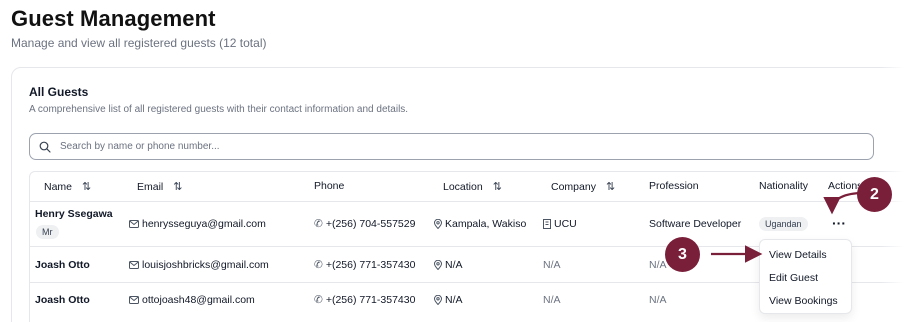  What do you see at coordinates (874, 194) in the screenshot?
I see `step-2-badge: 2` at bounding box center [874, 194].